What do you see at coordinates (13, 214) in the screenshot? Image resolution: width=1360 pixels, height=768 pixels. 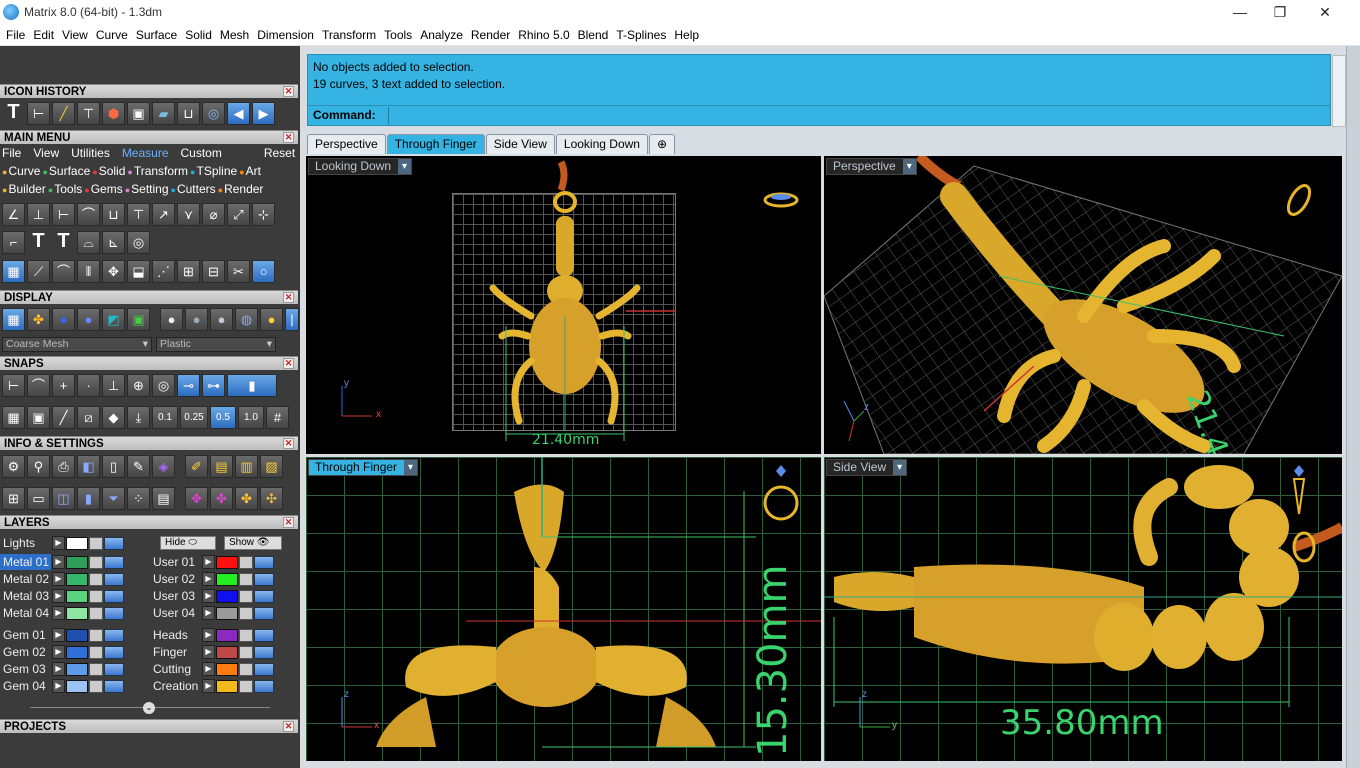 I see `angle-dimension-icon: ∠` at bounding box center [13, 214].